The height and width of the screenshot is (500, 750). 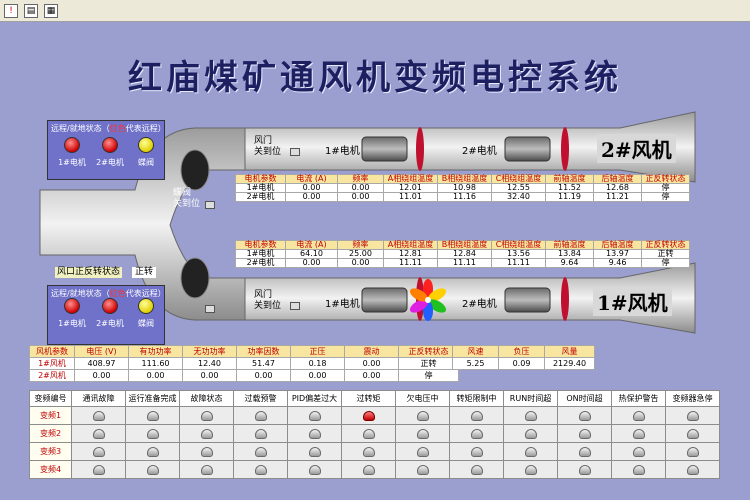 I want to click on vfd-name: 变频3, so click(x=50, y=451).